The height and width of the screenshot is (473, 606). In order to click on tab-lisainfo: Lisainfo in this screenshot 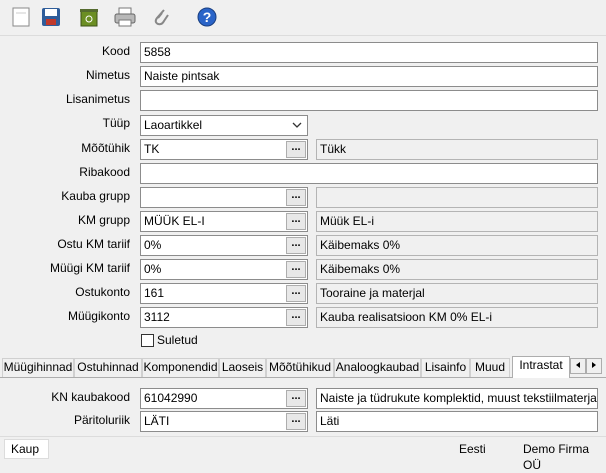, I will do `click(445, 367)`.